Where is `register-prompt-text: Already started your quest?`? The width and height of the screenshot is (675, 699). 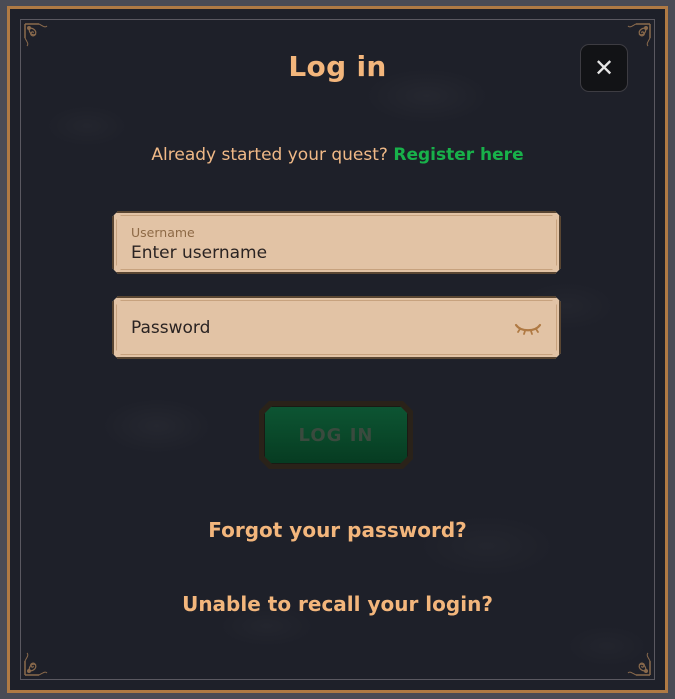
register-prompt-text: Already started your quest? is located at coordinates (269, 155).